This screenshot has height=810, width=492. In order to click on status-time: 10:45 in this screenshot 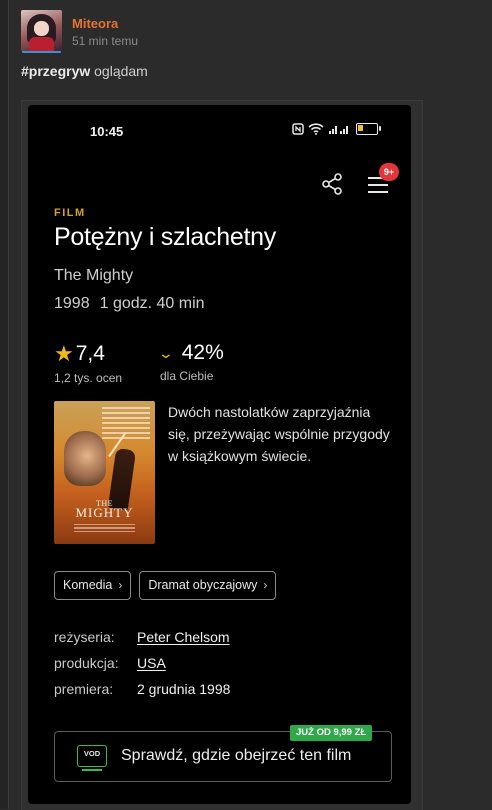, I will do `click(107, 131)`.